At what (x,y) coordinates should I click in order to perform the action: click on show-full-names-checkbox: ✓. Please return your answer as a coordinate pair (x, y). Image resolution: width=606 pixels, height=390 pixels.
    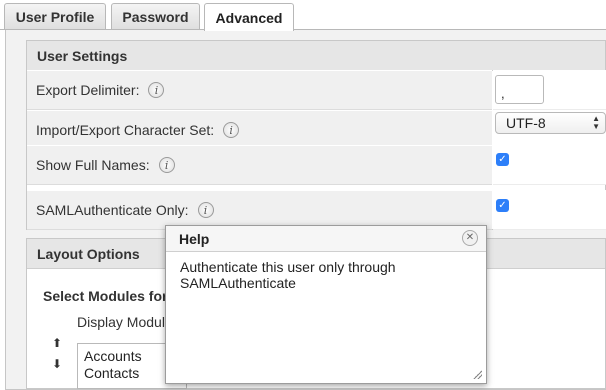
    Looking at the image, I should click on (502, 159).